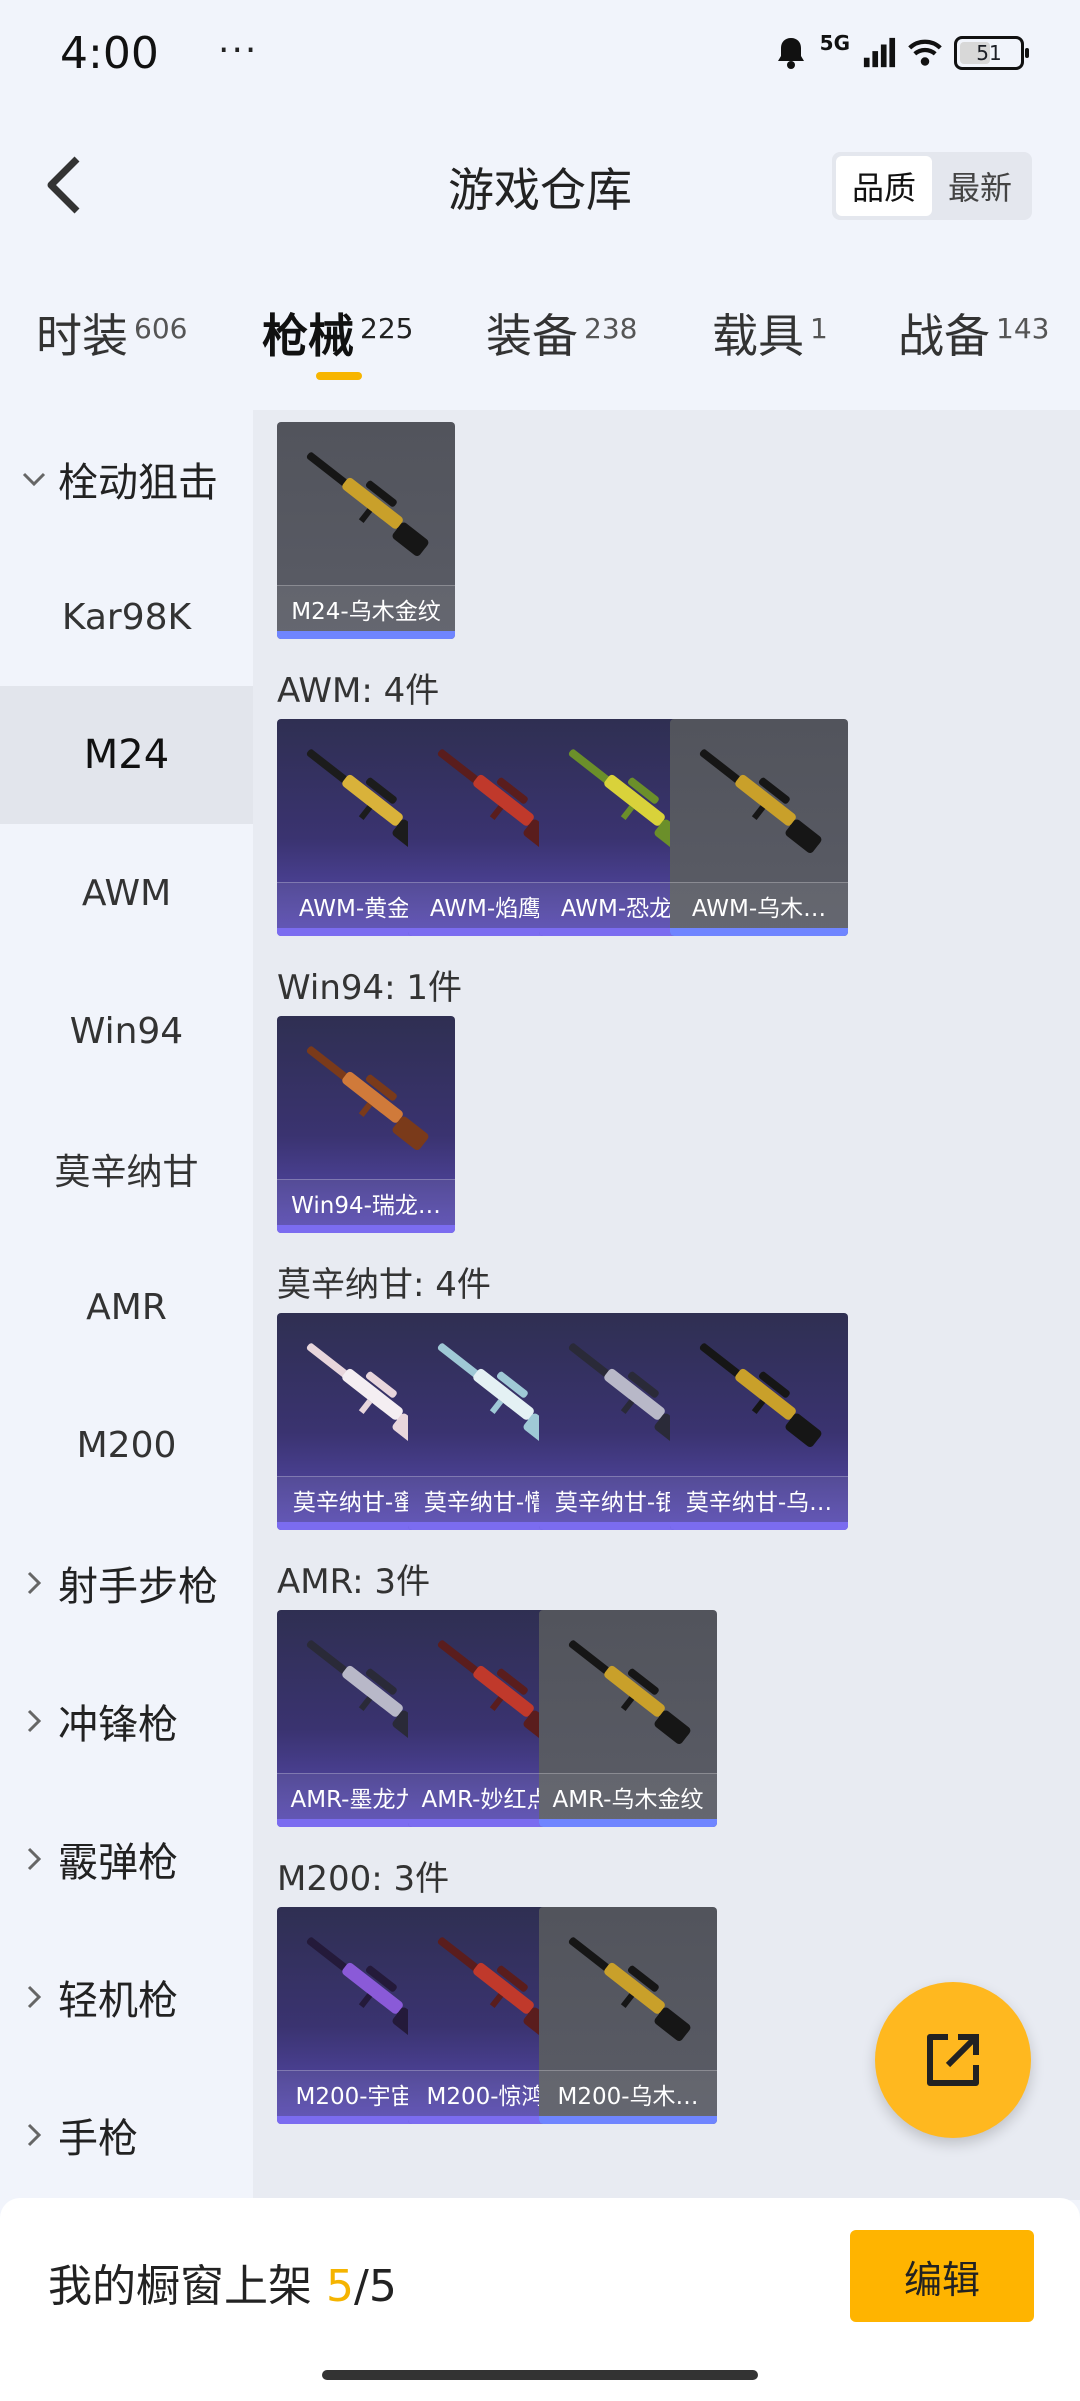  Describe the element at coordinates (354, 1582) in the screenshot. I see `section-label: AMR: 3件` at that location.